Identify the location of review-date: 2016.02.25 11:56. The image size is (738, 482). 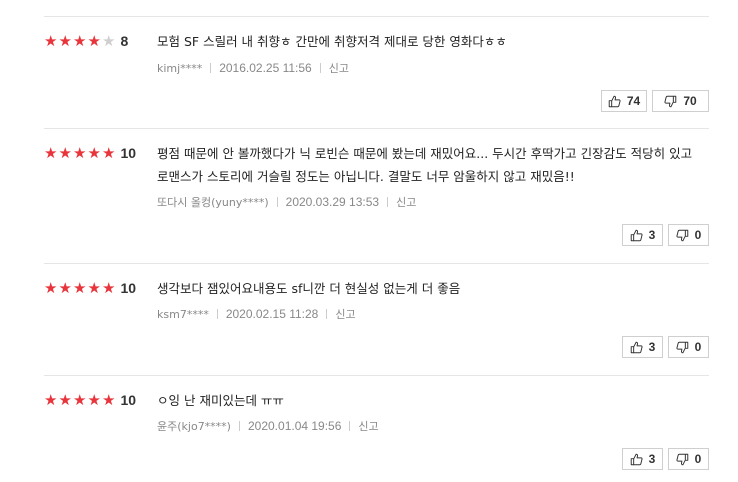
(265, 68).